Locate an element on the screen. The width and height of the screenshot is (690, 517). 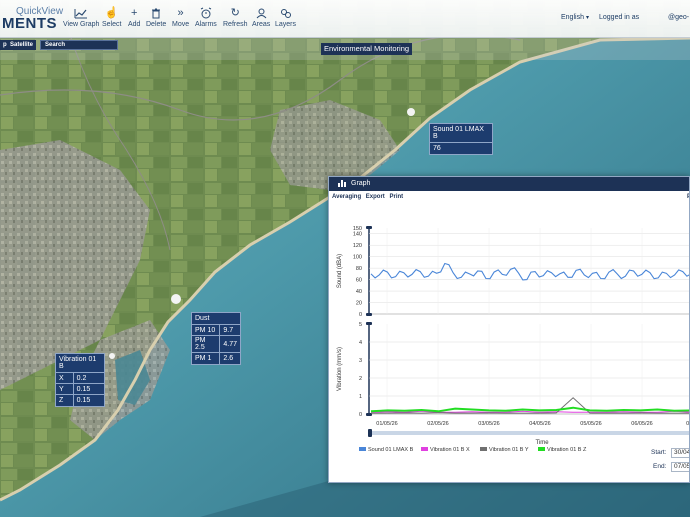
popup-value: 0.2 is located at coordinates (88, 378).